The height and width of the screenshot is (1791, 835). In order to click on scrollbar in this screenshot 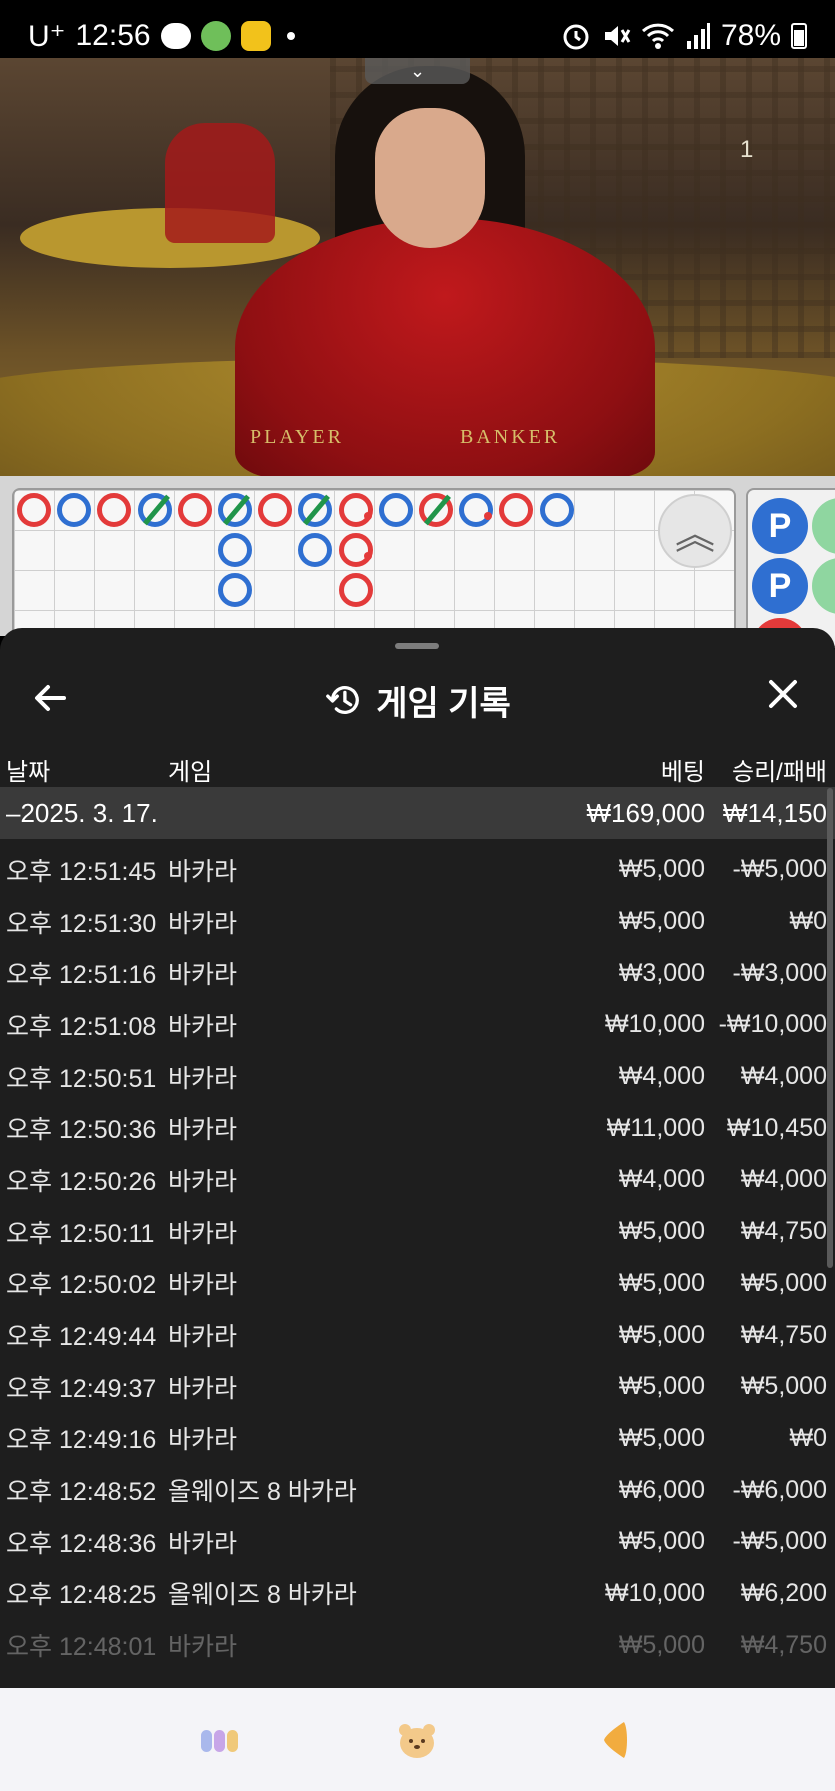, I will do `click(830, 1028)`.